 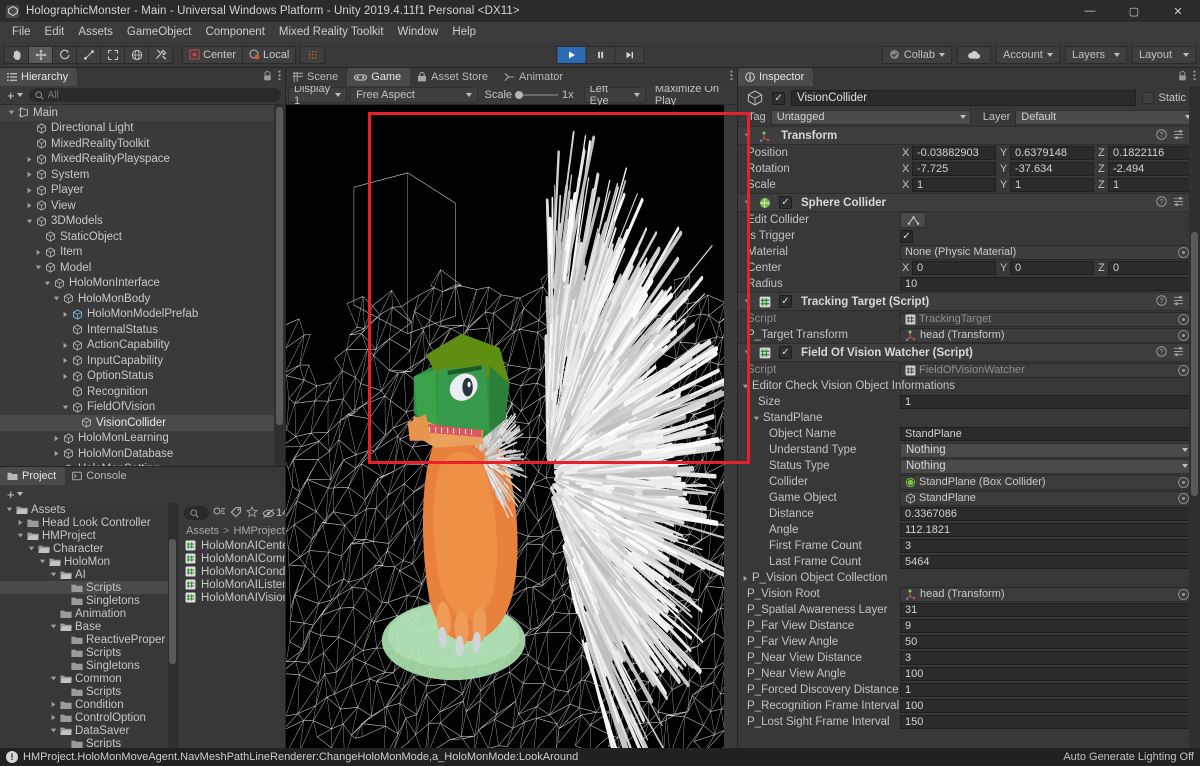 What do you see at coordinates (88, 522) in the screenshot?
I see `project-folder: Head Look Controller` at bounding box center [88, 522].